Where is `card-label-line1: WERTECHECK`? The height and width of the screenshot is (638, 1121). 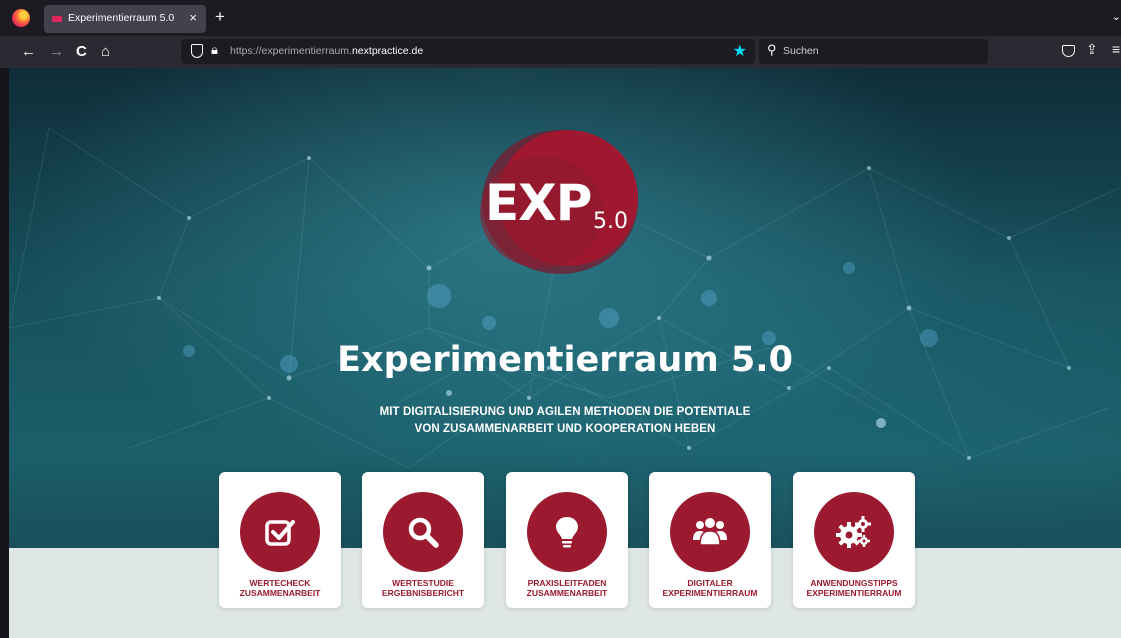
card-label-line1: WERTECHECK is located at coordinates (280, 583).